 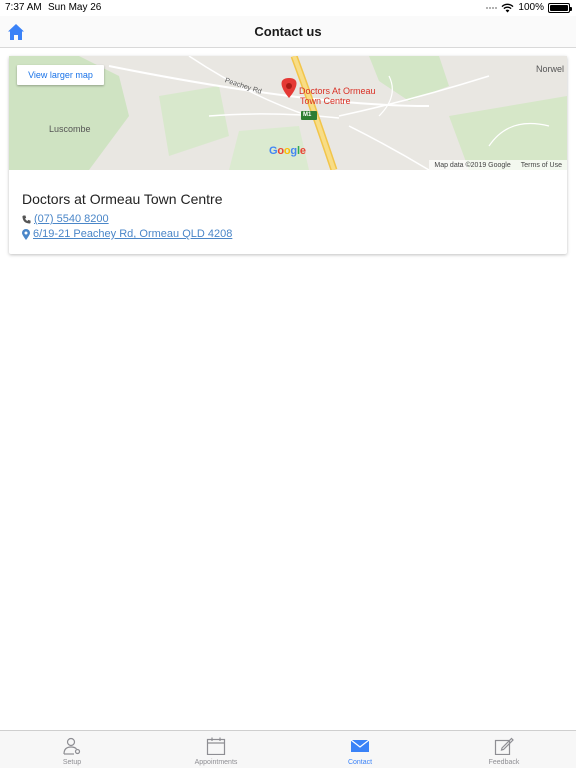 What do you see at coordinates (60, 75) in the screenshot?
I see `view-larger-map-button: View larger map` at bounding box center [60, 75].